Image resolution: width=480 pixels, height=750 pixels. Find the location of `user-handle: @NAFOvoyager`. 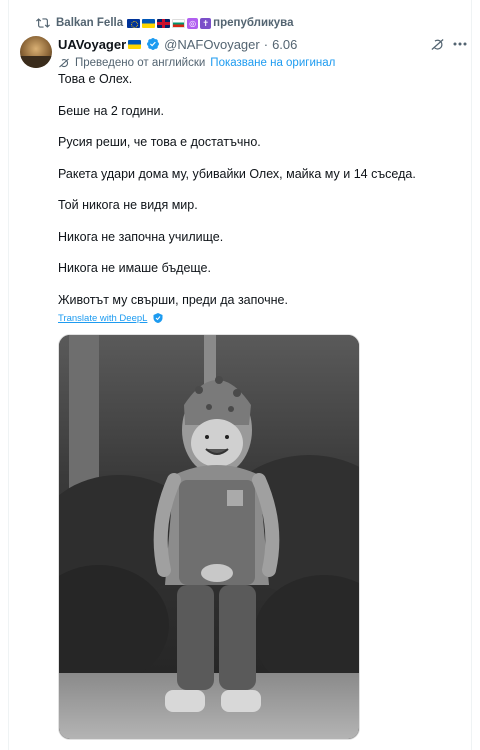

user-handle: @NAFOvoyager is located at coordinates (212, 44).